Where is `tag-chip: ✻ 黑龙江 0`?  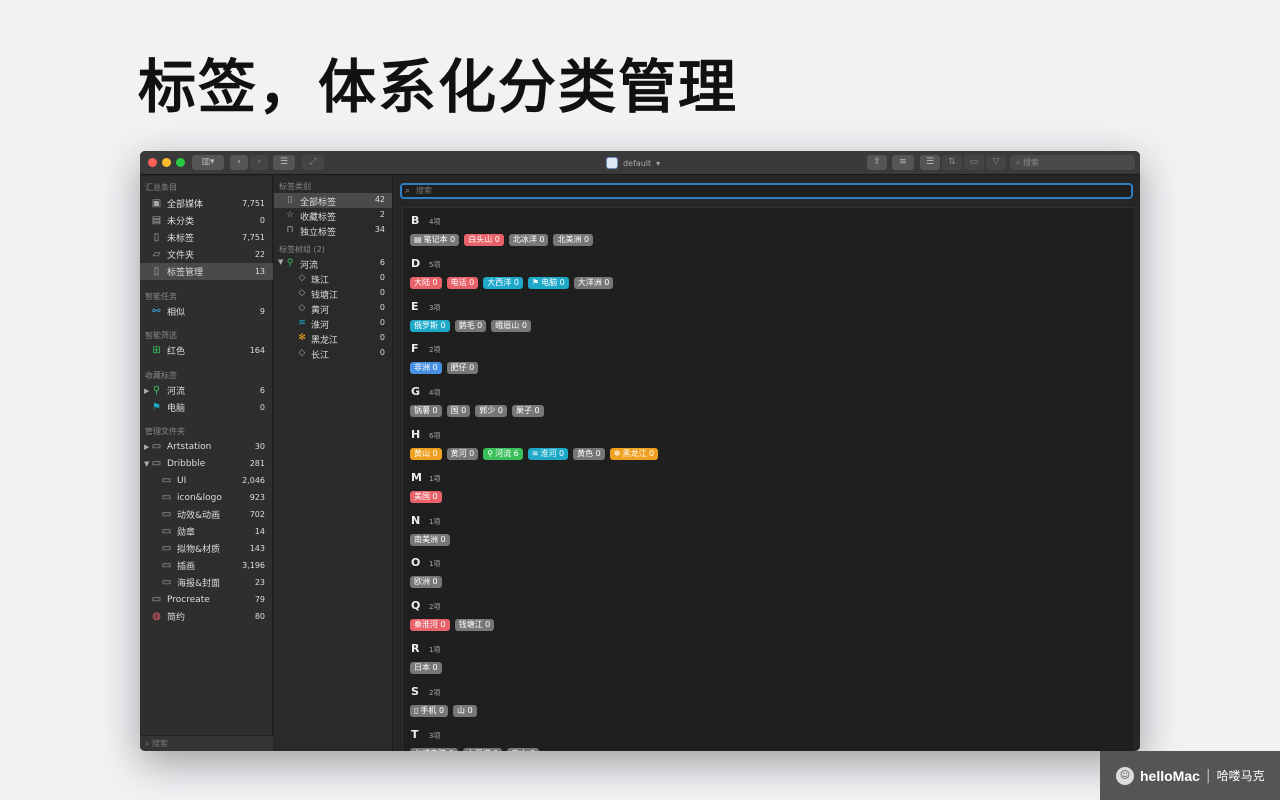
tag-chip: ✻ 黑龙江 0 is located at coordinates (634, 454).